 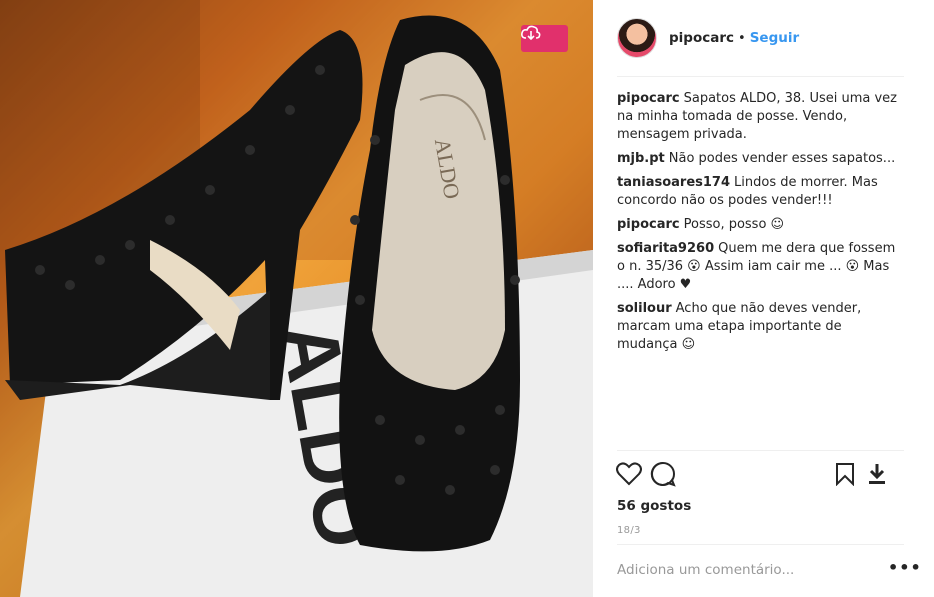 What do you see at coordinates (701, 38) in the screenshot?
I see `author-username: pipocarc` at bounding box center [701, 38].